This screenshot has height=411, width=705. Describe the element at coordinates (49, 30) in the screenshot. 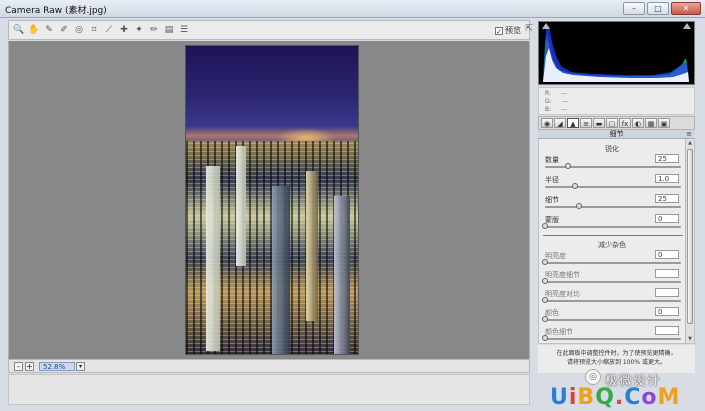

I see `white-balance-tool-icon: ✎` at that location.